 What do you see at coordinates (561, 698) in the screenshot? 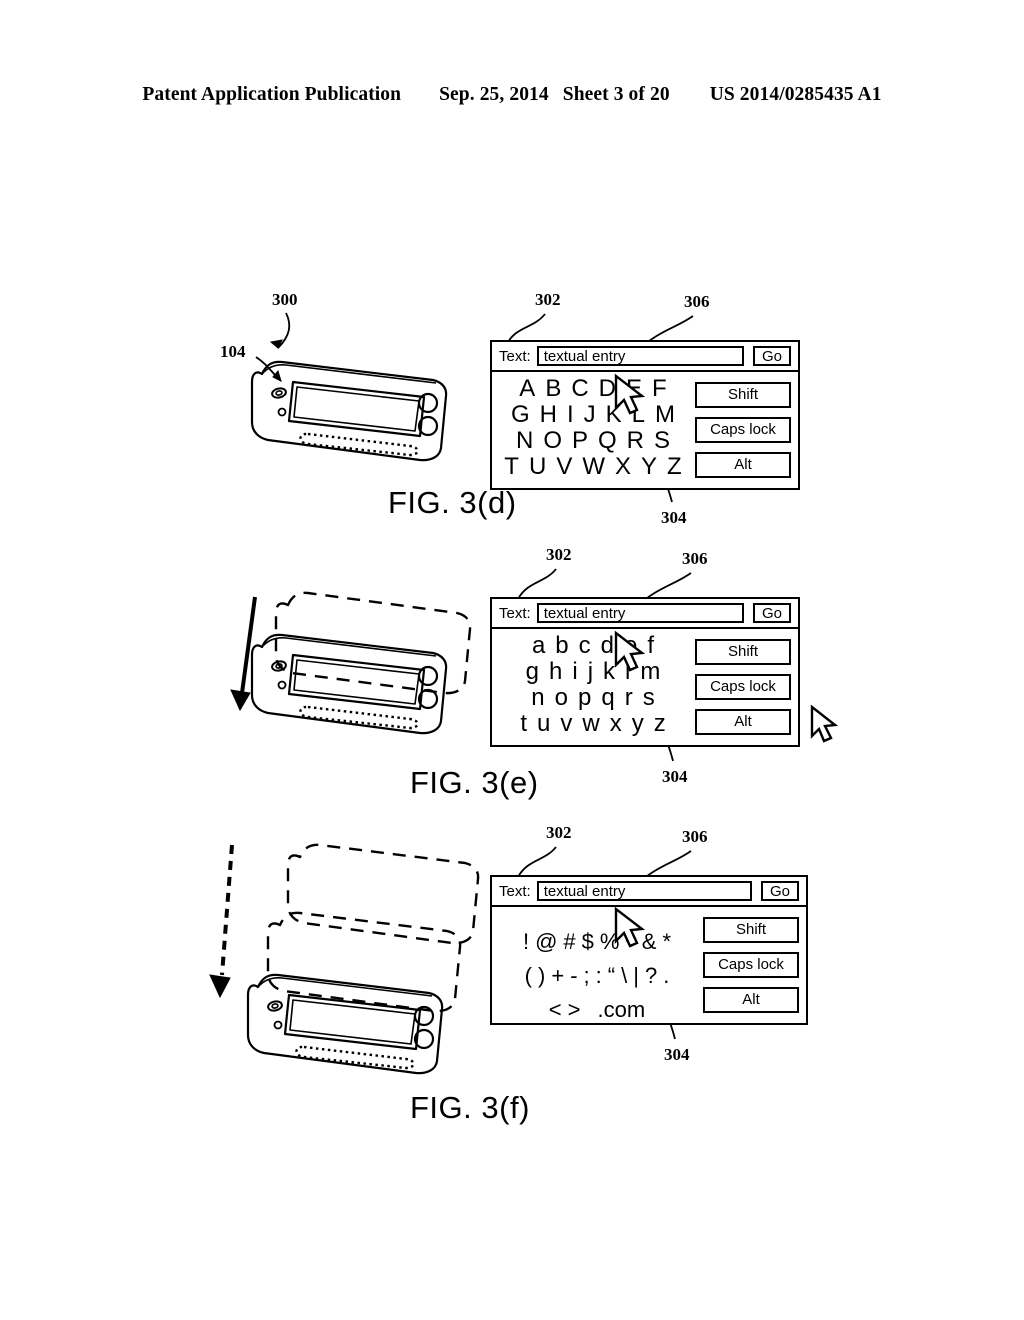
I see `key: o` at bounding box center [561, 698].